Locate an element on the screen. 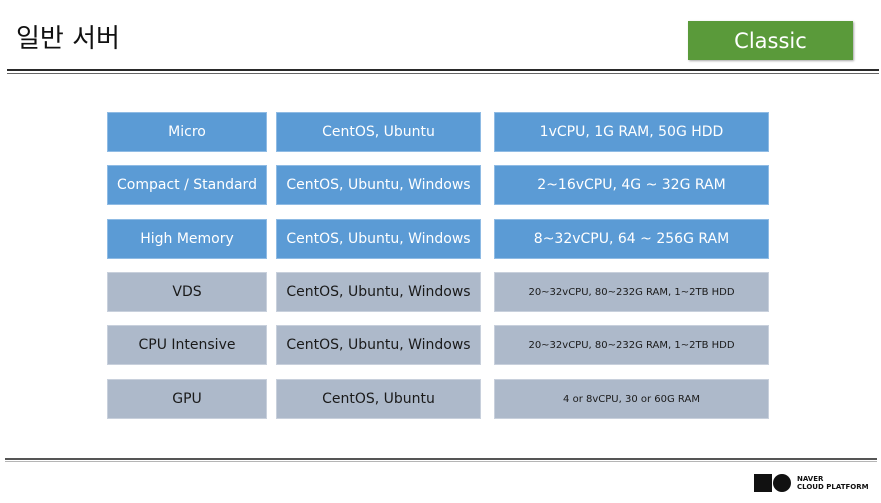 The width and height of the screenshot is (881, 503). header-divider is located at coordinates (443, 70).